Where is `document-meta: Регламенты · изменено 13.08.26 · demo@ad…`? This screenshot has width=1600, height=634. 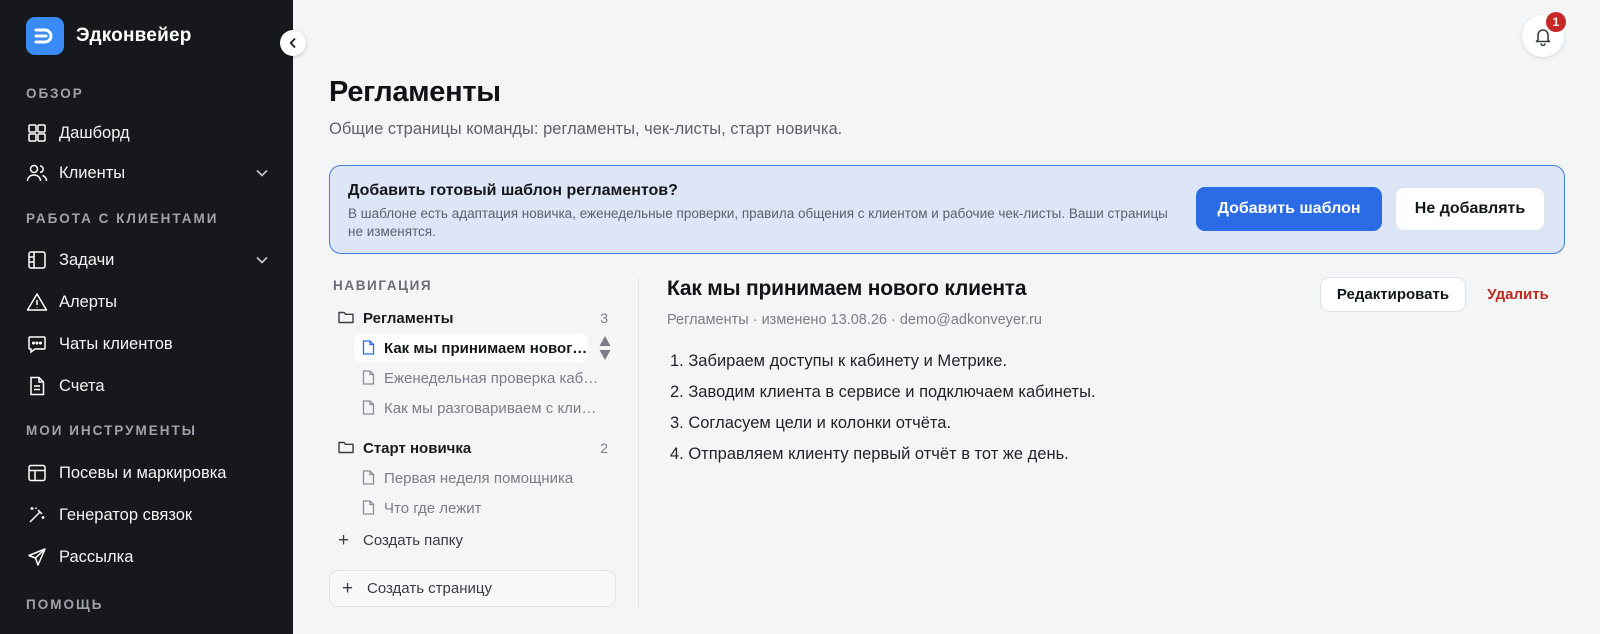 document-meta: Регламенты · изменено 13.08.26 · demo@ad… is located at coordinates (854, 320).